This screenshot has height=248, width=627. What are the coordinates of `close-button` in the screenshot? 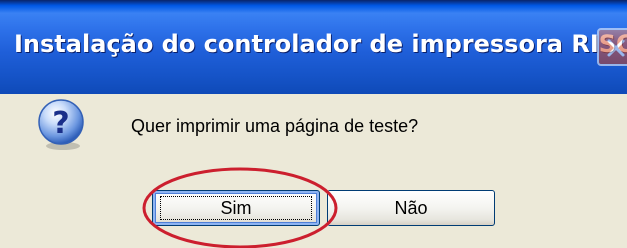 It's located at (612, 47).